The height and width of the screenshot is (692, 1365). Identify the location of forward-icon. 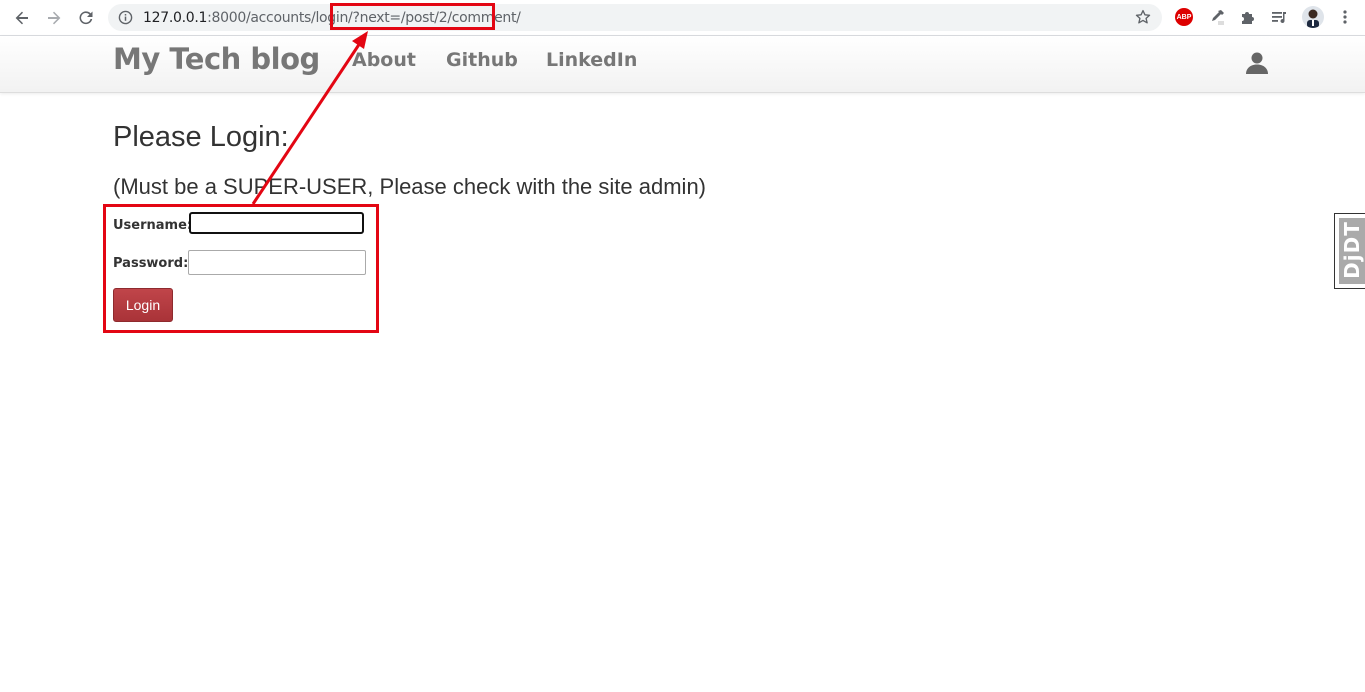
(54, 18).